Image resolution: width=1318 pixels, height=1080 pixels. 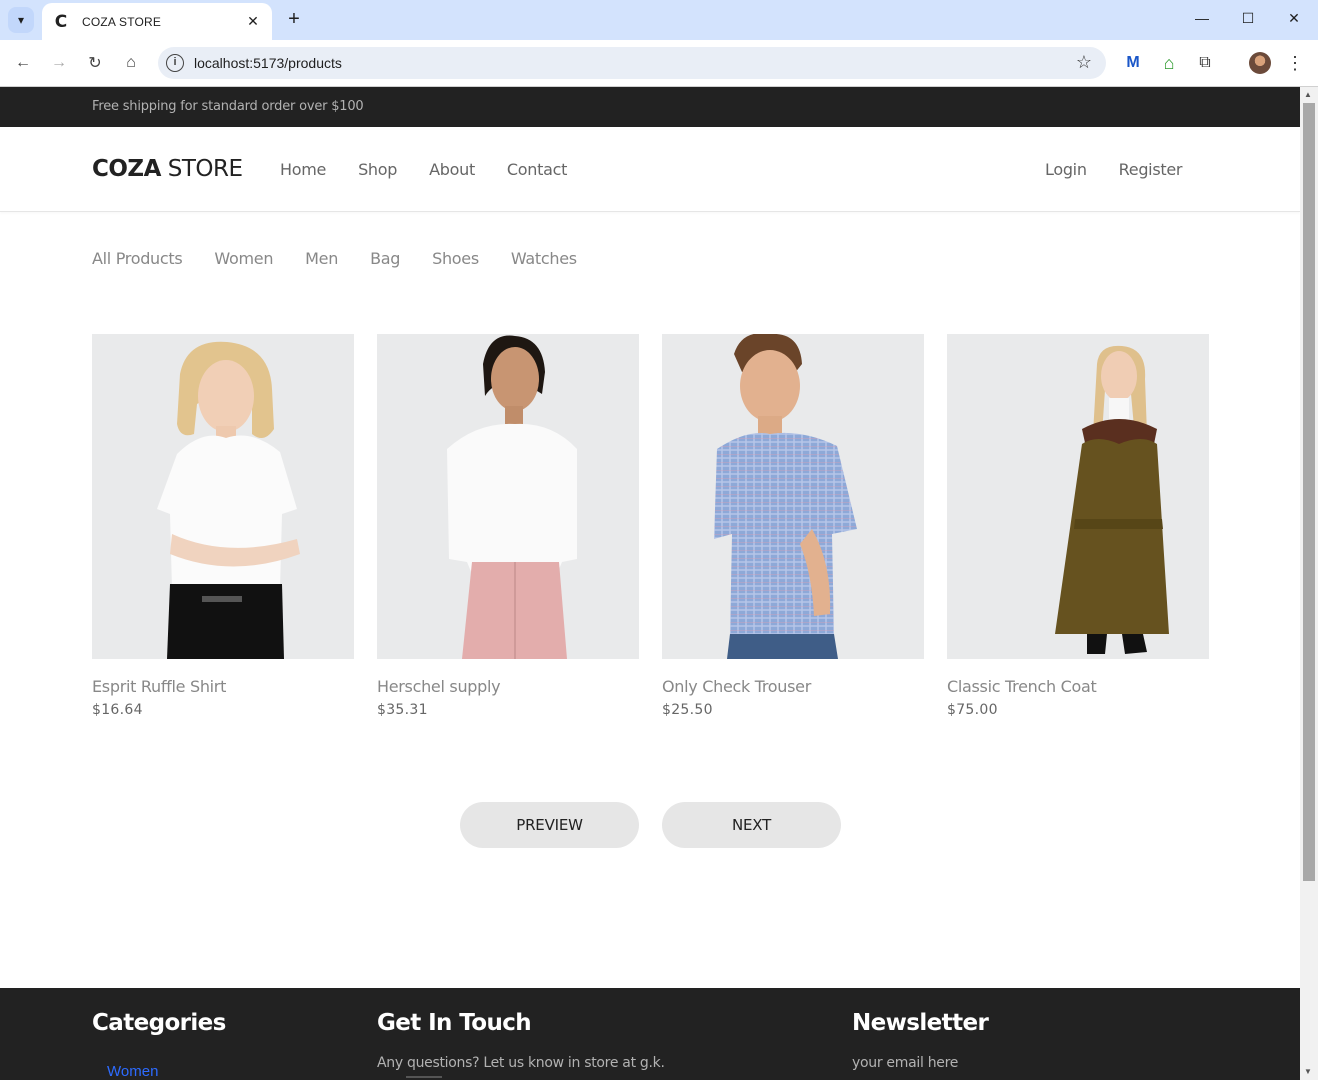 I want to click on home-icon: ⌂, so click(x=131, y=63).